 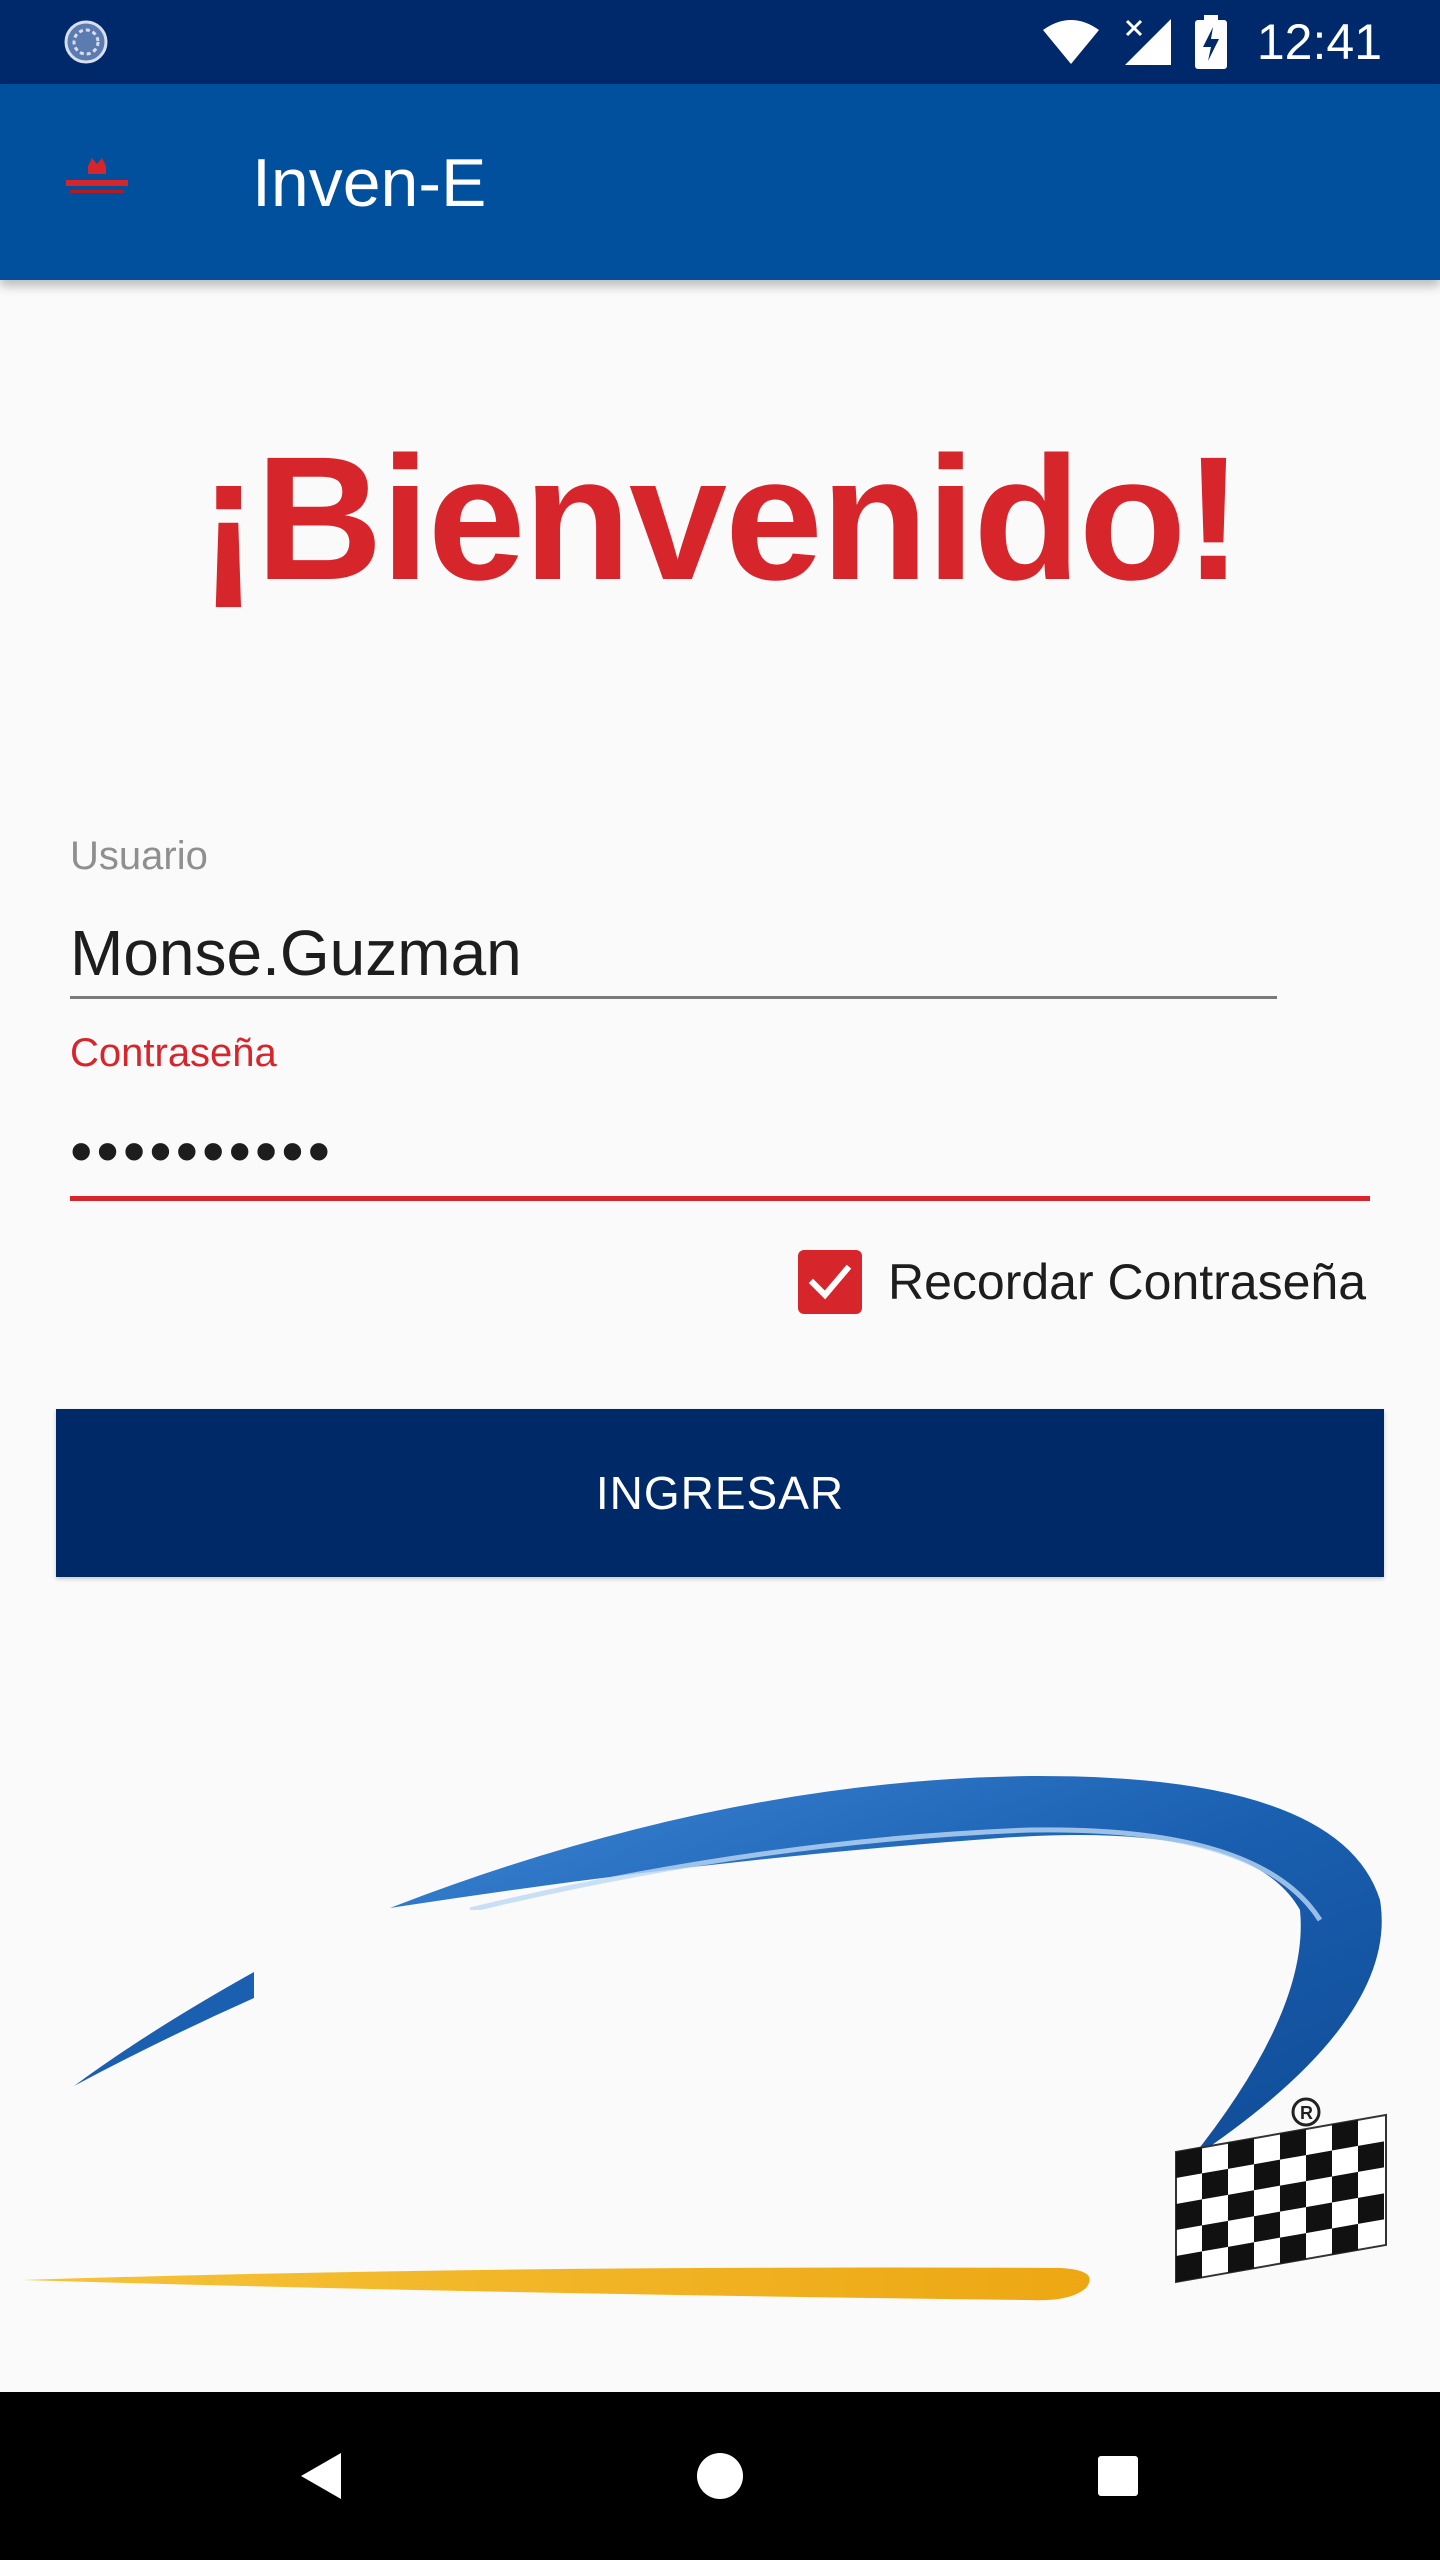 I want to click on home-button, so click(x=720, y=2476).